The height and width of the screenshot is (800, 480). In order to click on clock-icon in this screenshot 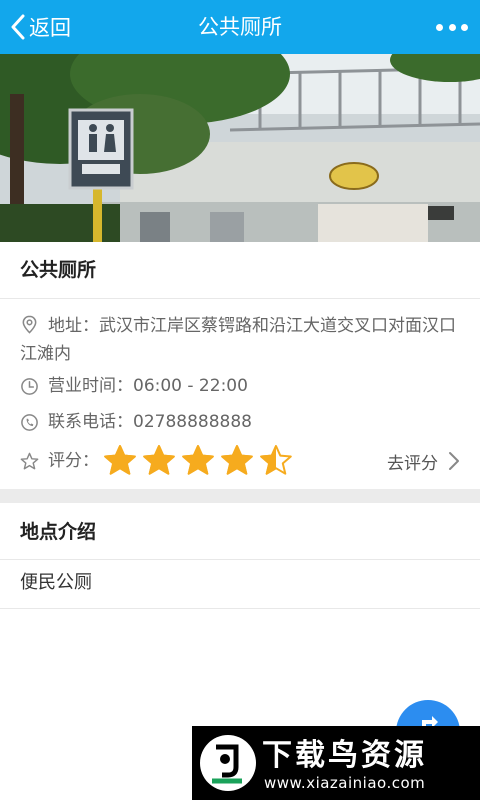, I will do `click(29, 386)`.